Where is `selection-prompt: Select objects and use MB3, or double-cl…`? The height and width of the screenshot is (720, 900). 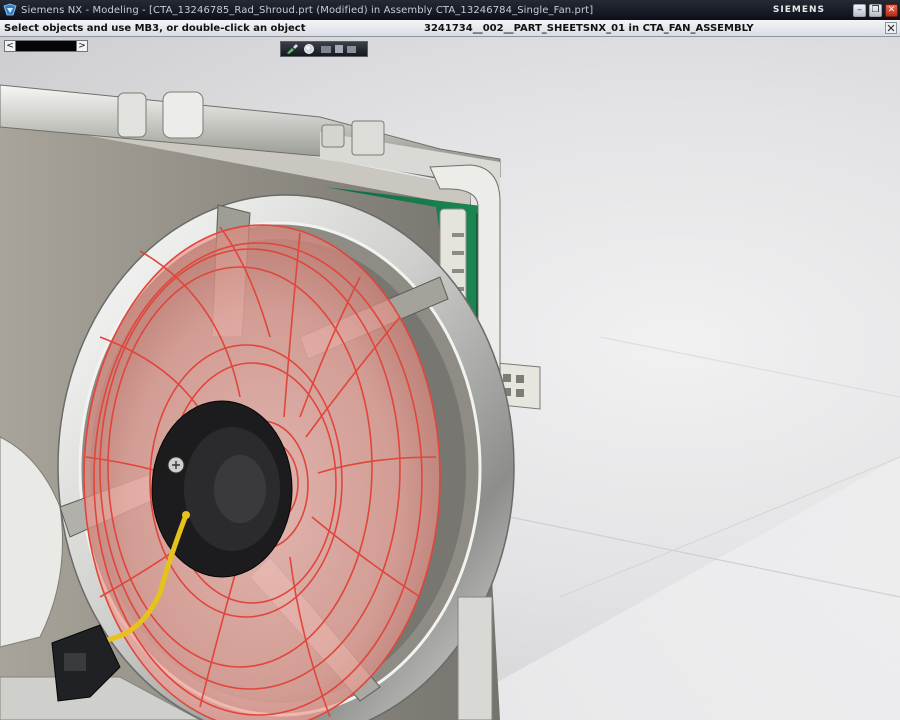
selection-prompt: Select objects and use MB3, or double-cl… is located at coordinates (155, 28).